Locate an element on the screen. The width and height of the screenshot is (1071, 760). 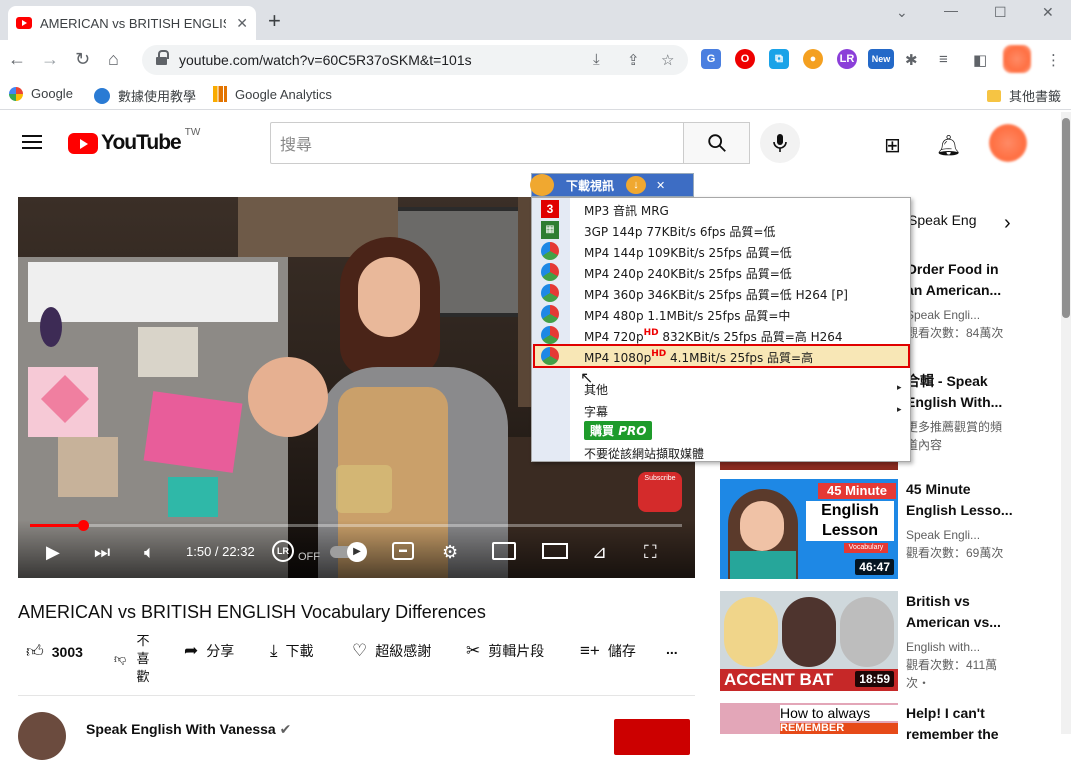
bookmark-google-analytics: Google Analytics is located at coordinates (272, 94).